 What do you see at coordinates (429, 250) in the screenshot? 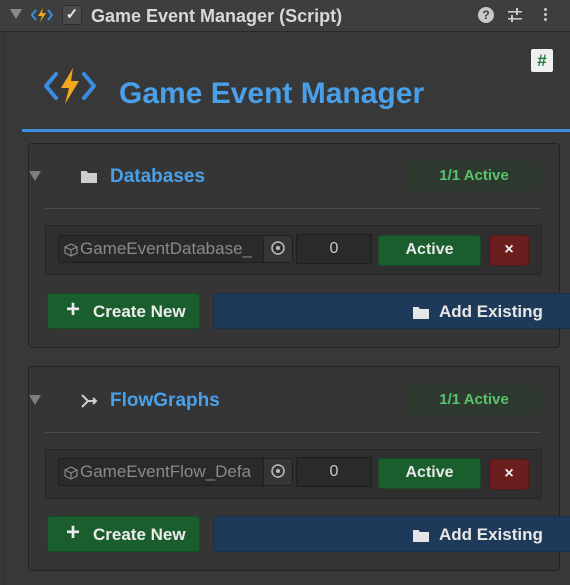
I see `database-active-button: Active` at bounding box center [429, 250].